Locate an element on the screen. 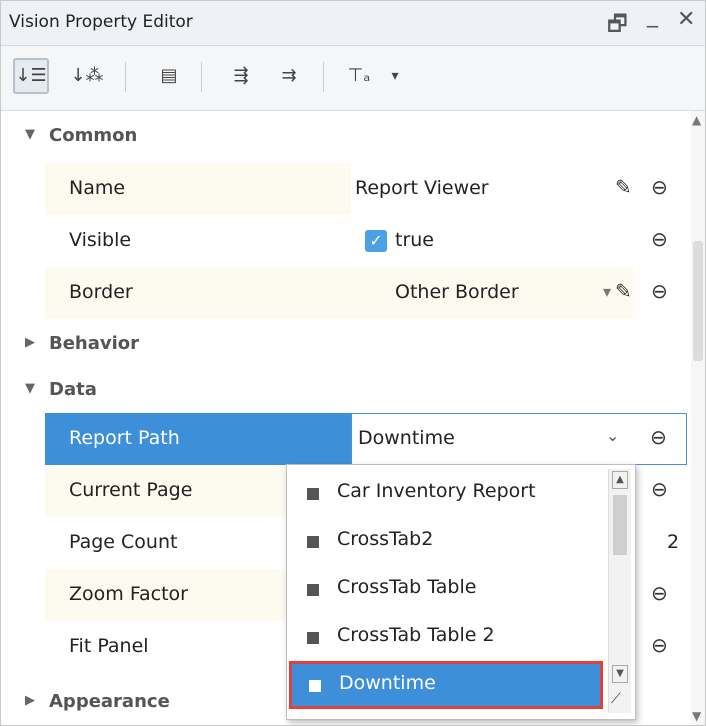  title-bar: Vision Property Editor 🗗 _ ✕ is located at coordinates (353, 23).